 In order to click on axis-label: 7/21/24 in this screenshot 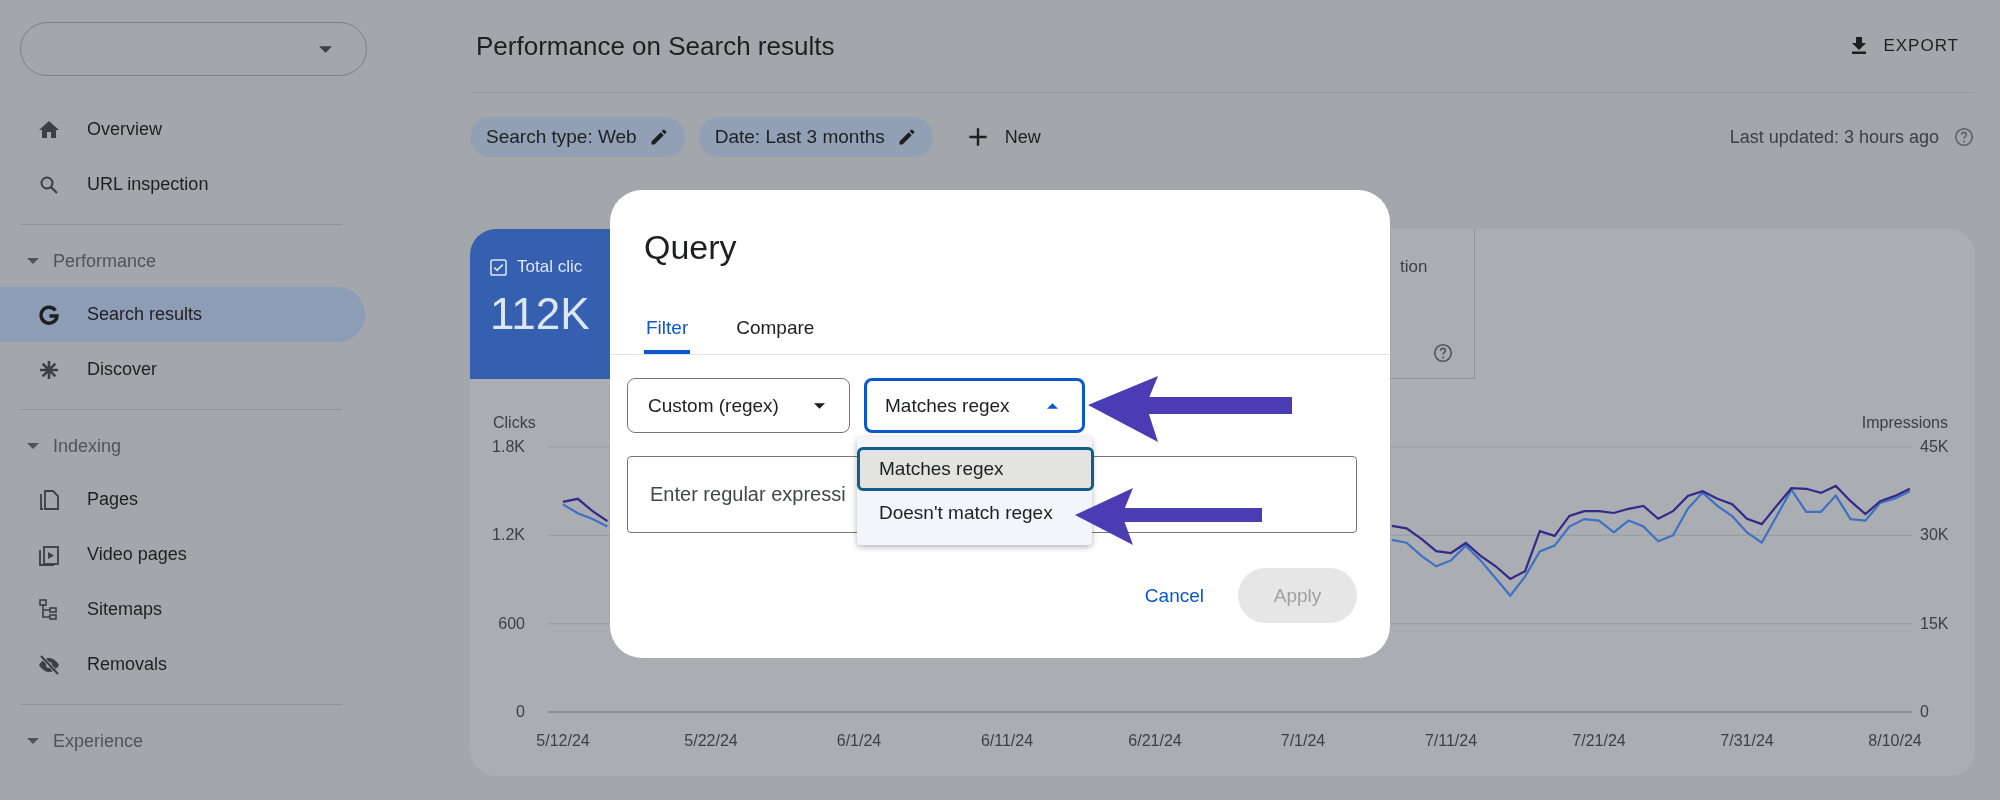, I will do `click(1599, 740)`.